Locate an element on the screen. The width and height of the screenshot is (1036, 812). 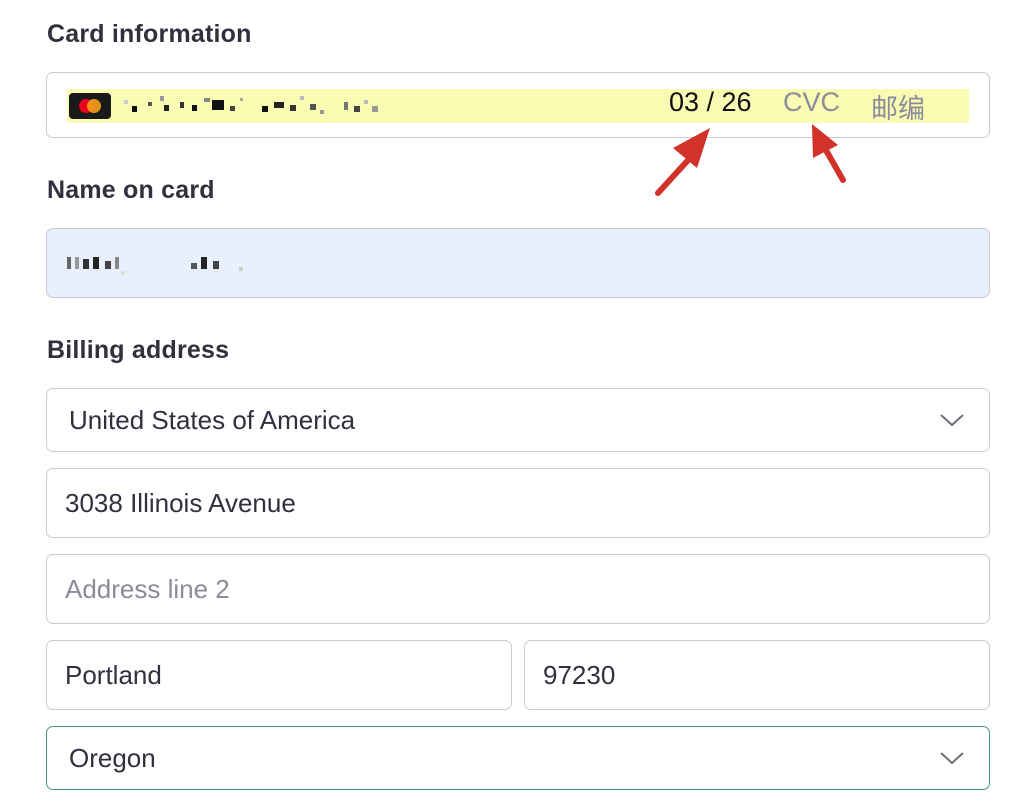
address-line2-input: Address line 2 is located at coordinates (518, 589).